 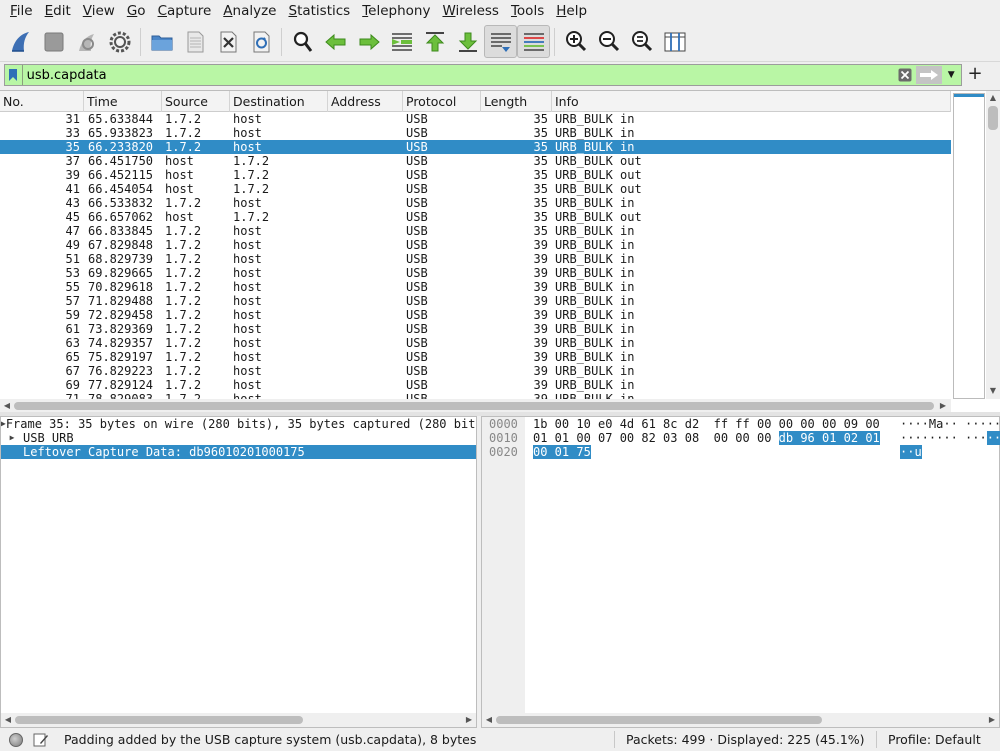 What do you see at coordinates (950, 438) in the screenshot?
I see `byte-ascii-dump: ····Ma·· ······ ········ ····· ··u` at bounding box center [950, 438].